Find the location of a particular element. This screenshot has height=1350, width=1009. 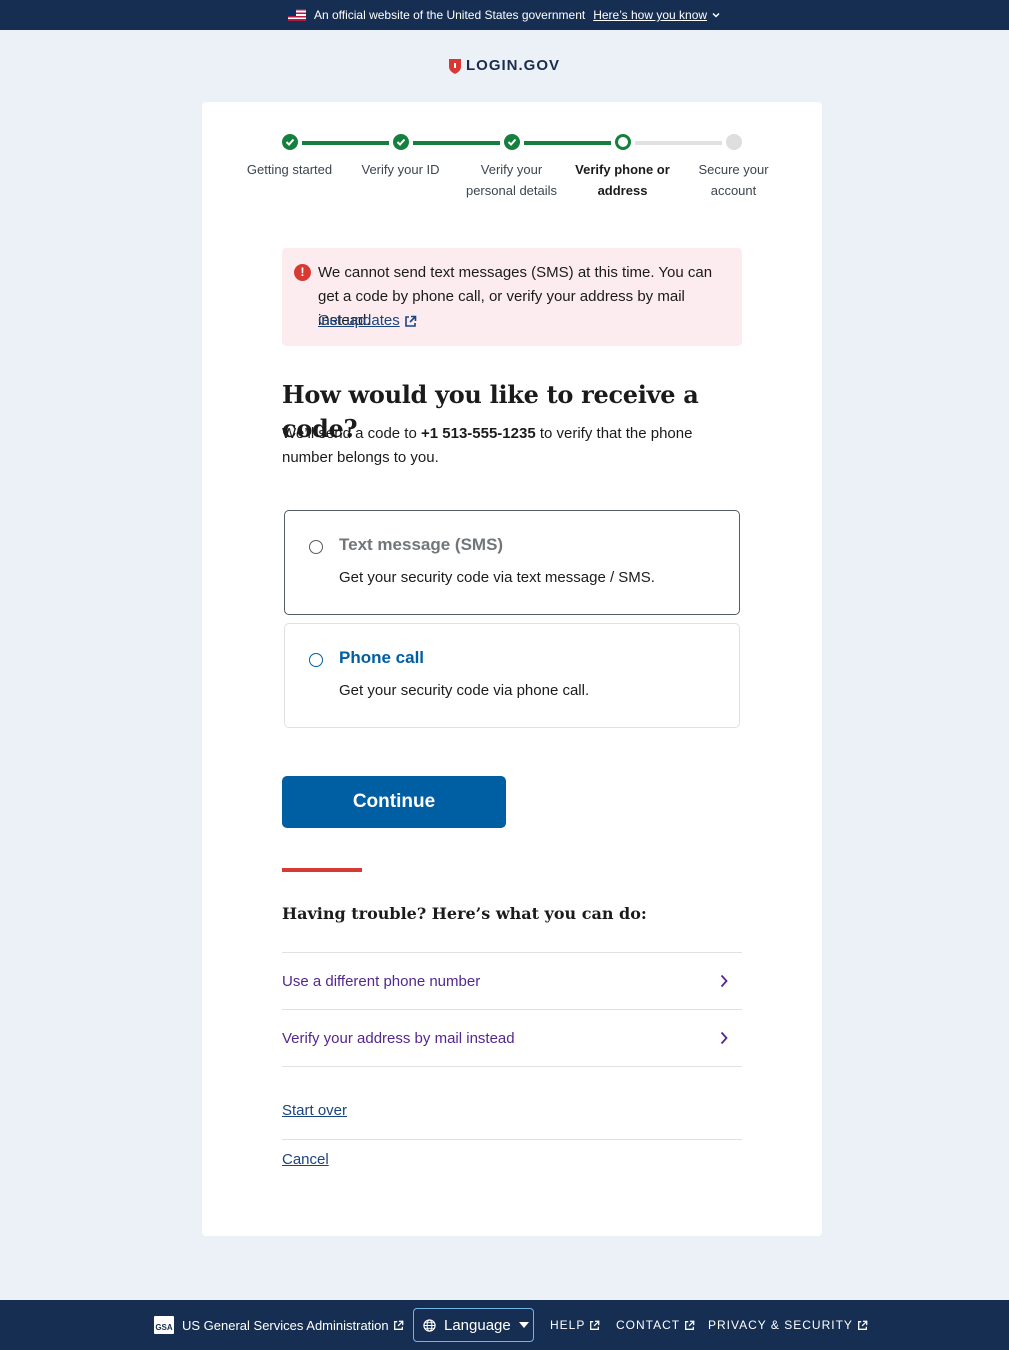

verify-by-mail-label: Verify your address by mail instead is located at coordinates (398, 1038).